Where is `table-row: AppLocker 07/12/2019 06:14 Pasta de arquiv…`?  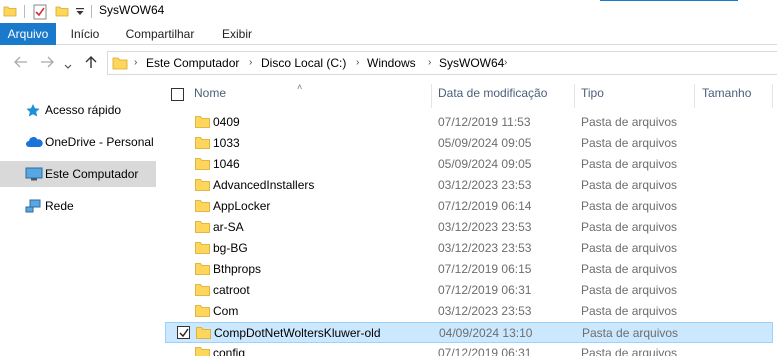 table-row: AppLocker 07/12/2019 06:14 Pasta de arquiv… is located at coordinates (469, 206).